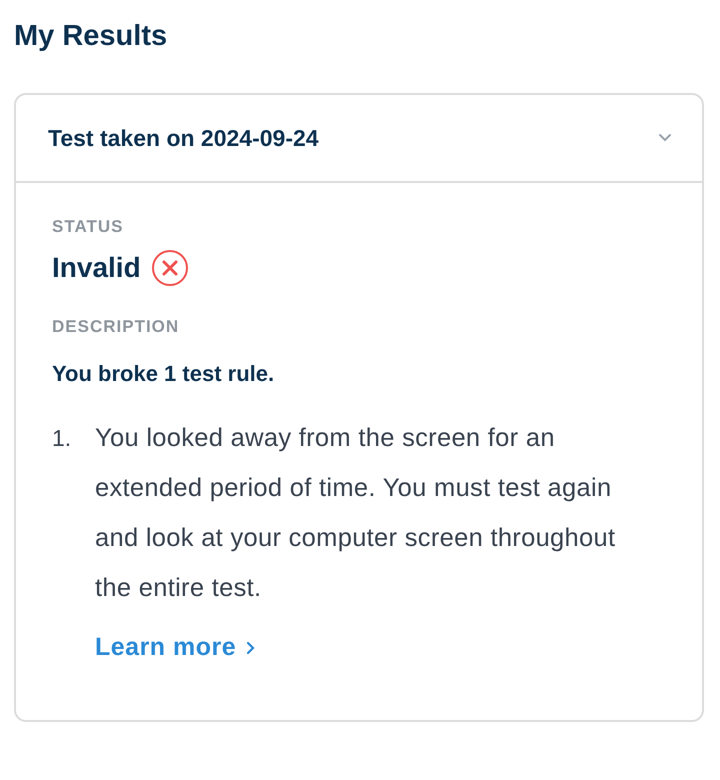 This screenshot has height=780, width=720. What do you see at coordinates (91, 36) in the screenshot?
I see `page-title: My Results` at bounding box center [91, 36].